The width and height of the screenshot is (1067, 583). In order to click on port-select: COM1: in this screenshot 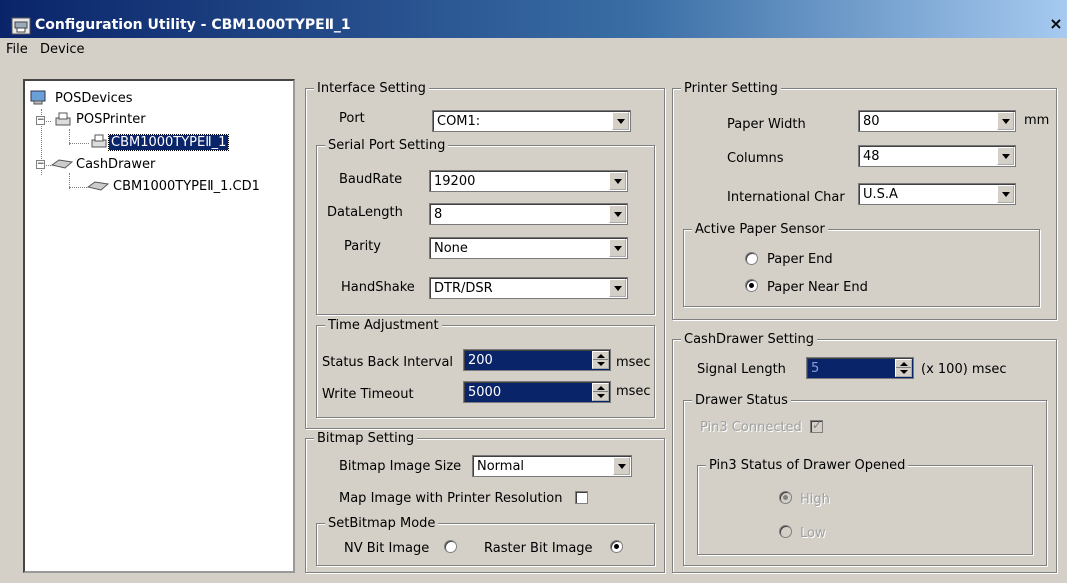, I will do `click(531, 121)`.